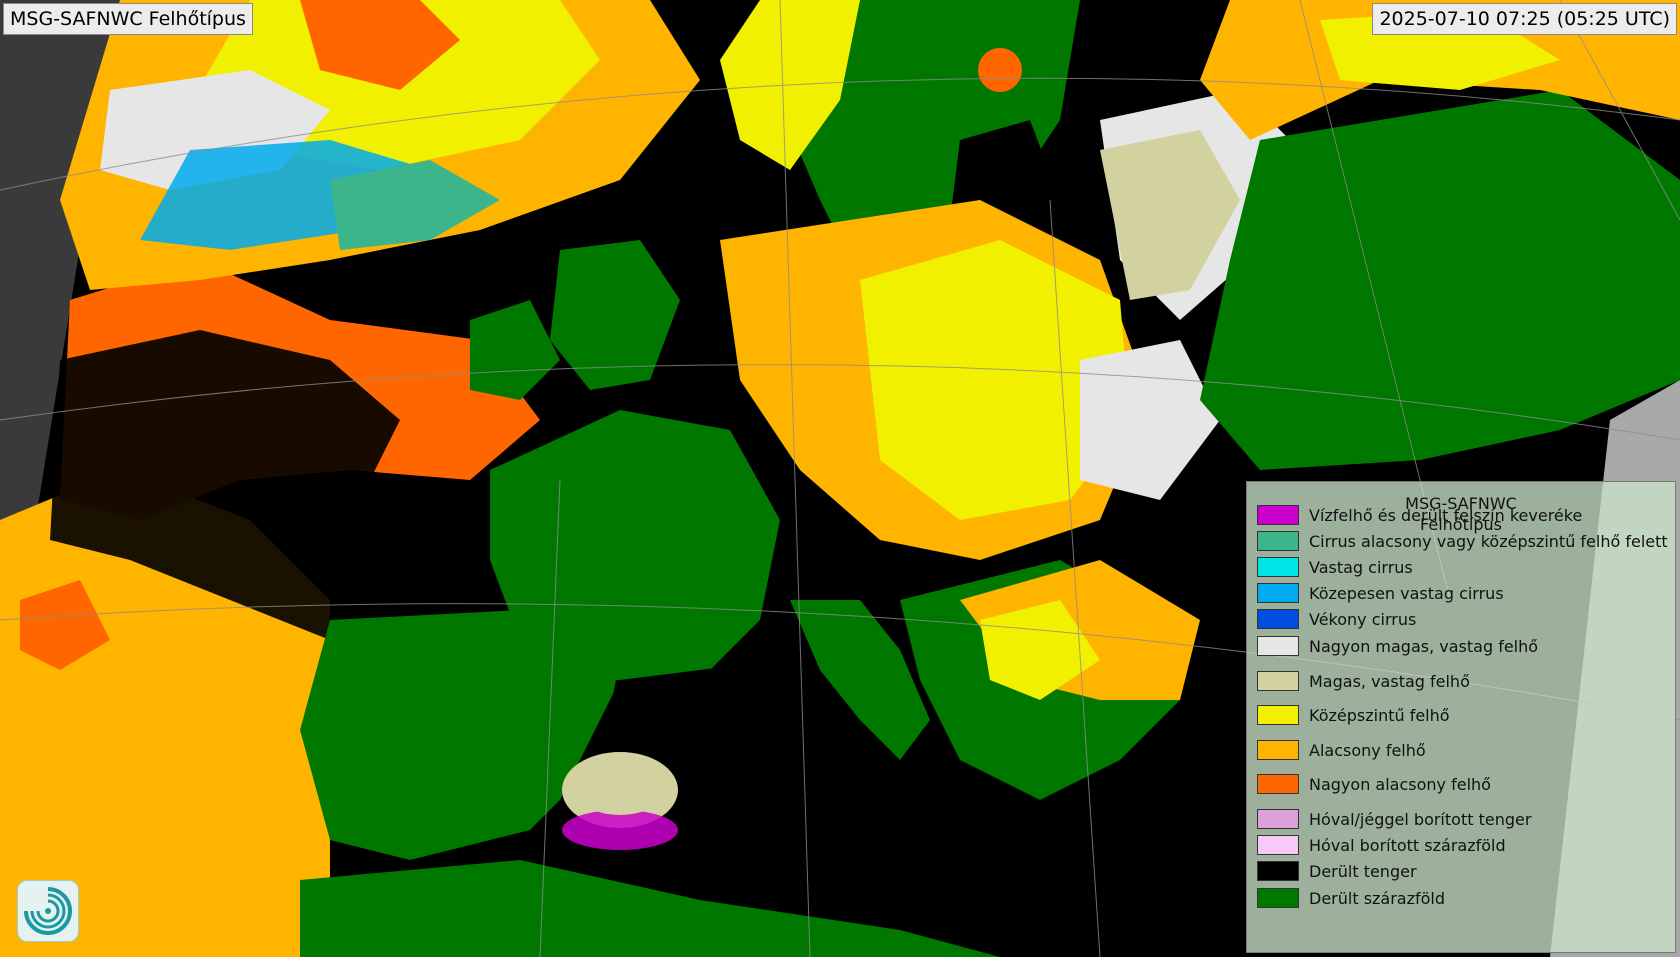  Describe the element at coordinates (1407, 845) in the screenshot. I see `legend-label: Hóval borított szárazföld` at that location.